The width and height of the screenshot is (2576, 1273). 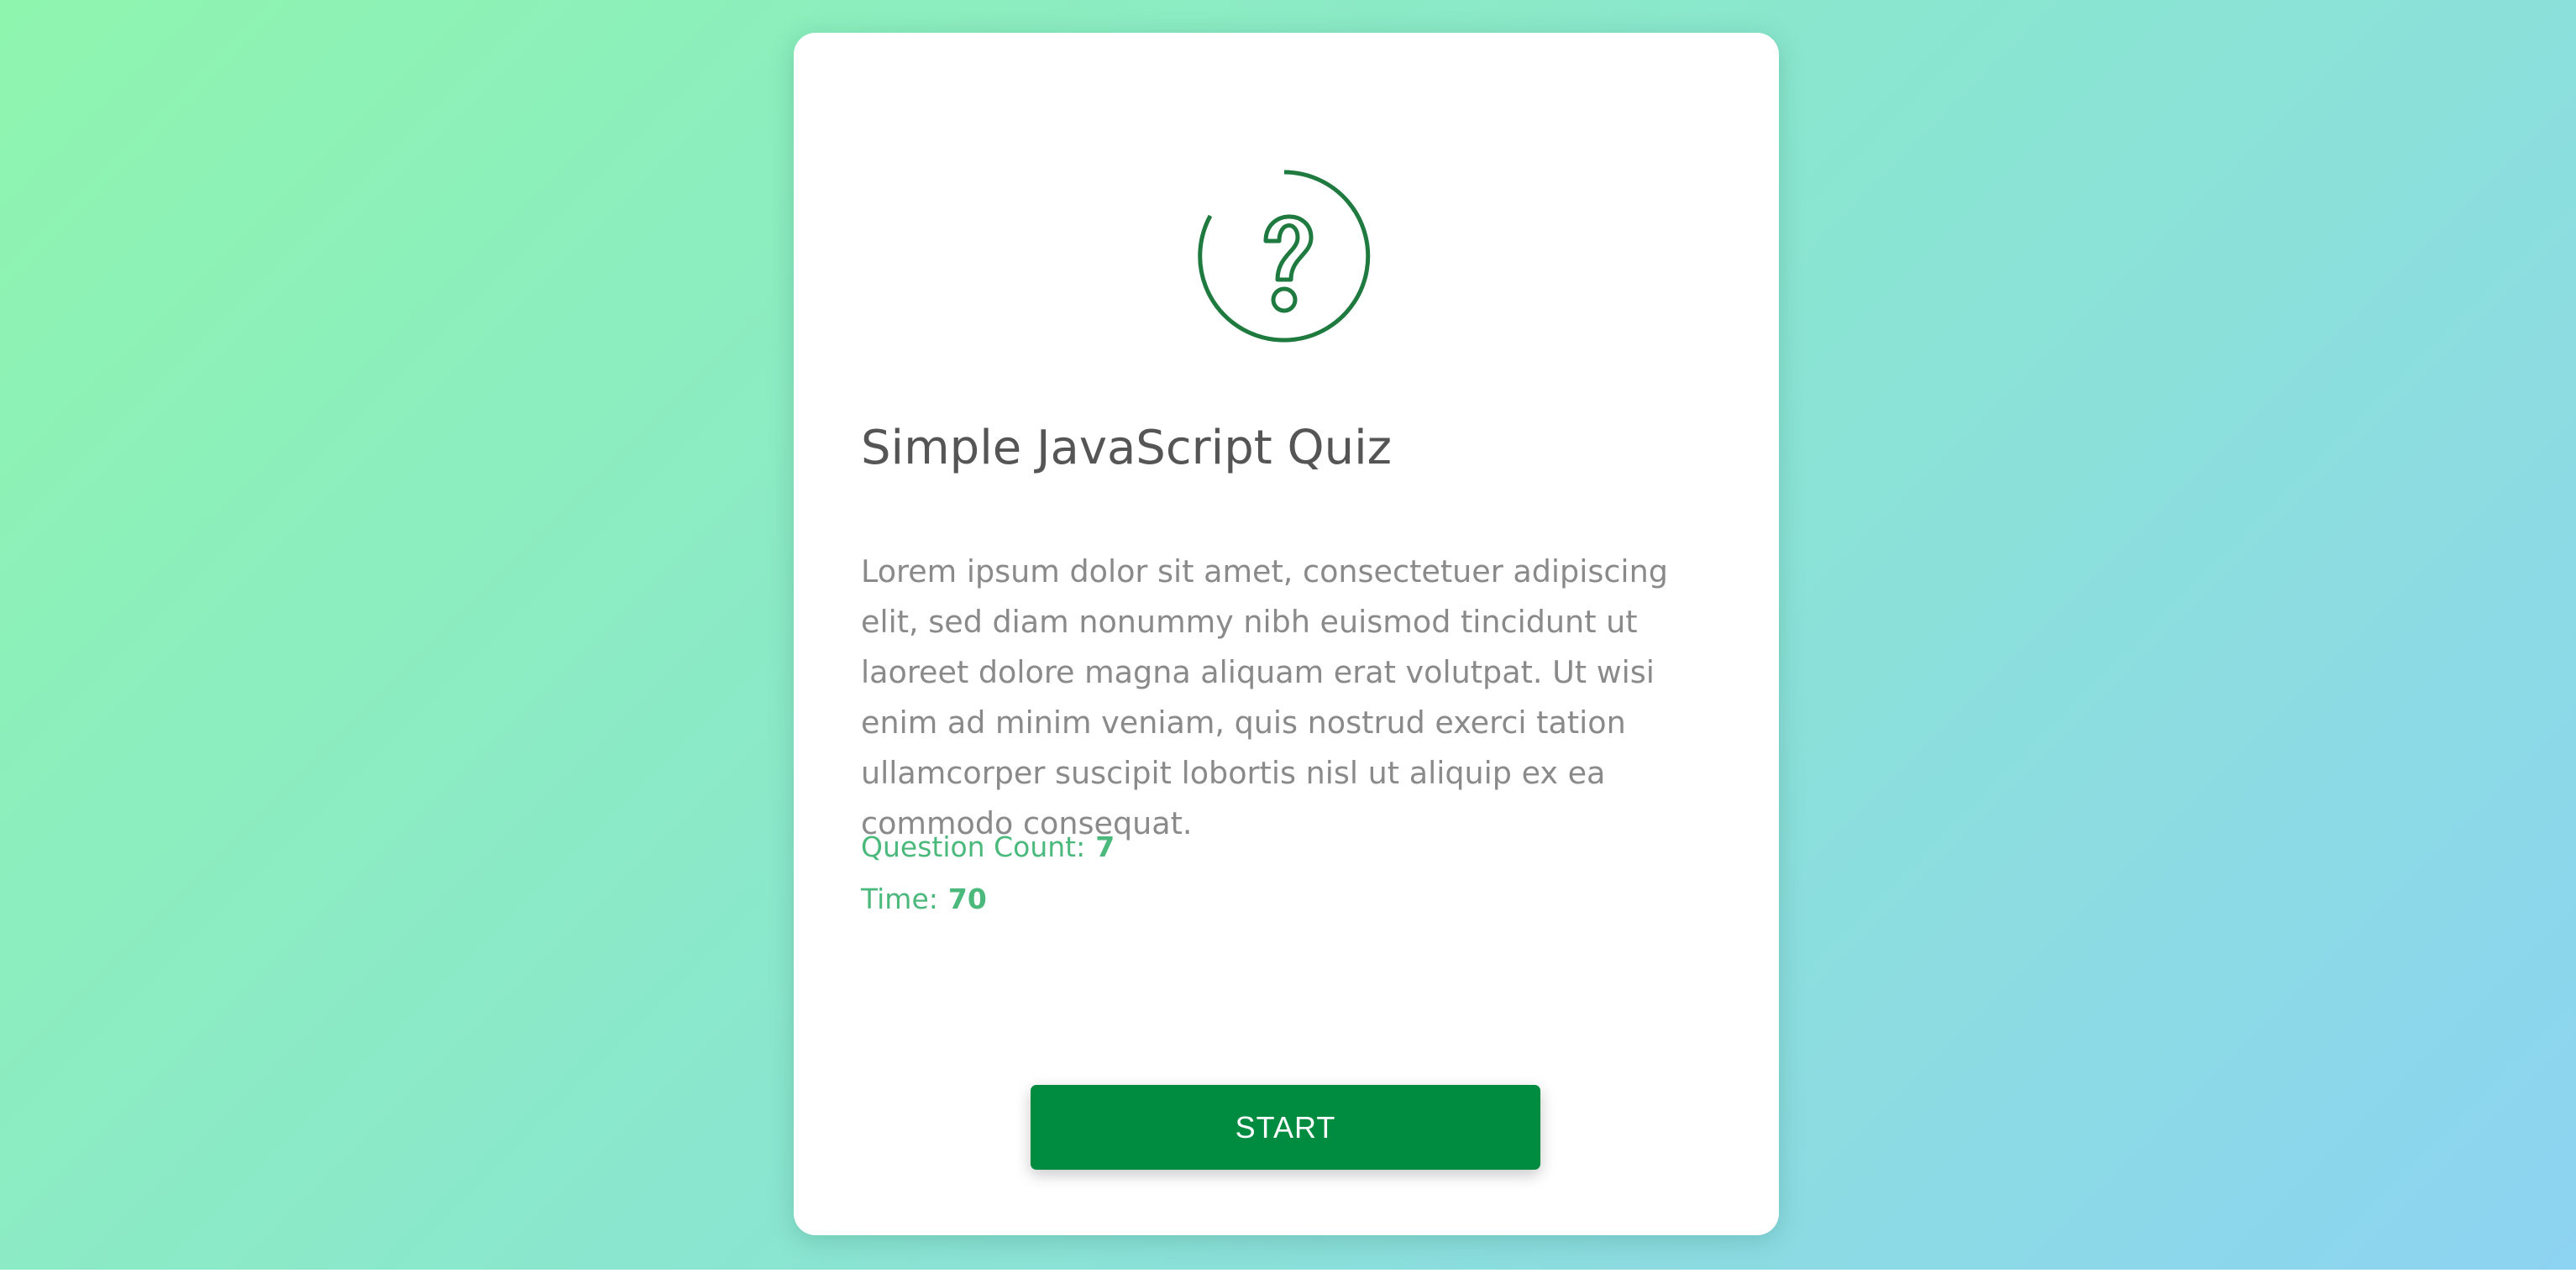 I want to click on question-count-label: Question Count:, so click(x=973, y=847).